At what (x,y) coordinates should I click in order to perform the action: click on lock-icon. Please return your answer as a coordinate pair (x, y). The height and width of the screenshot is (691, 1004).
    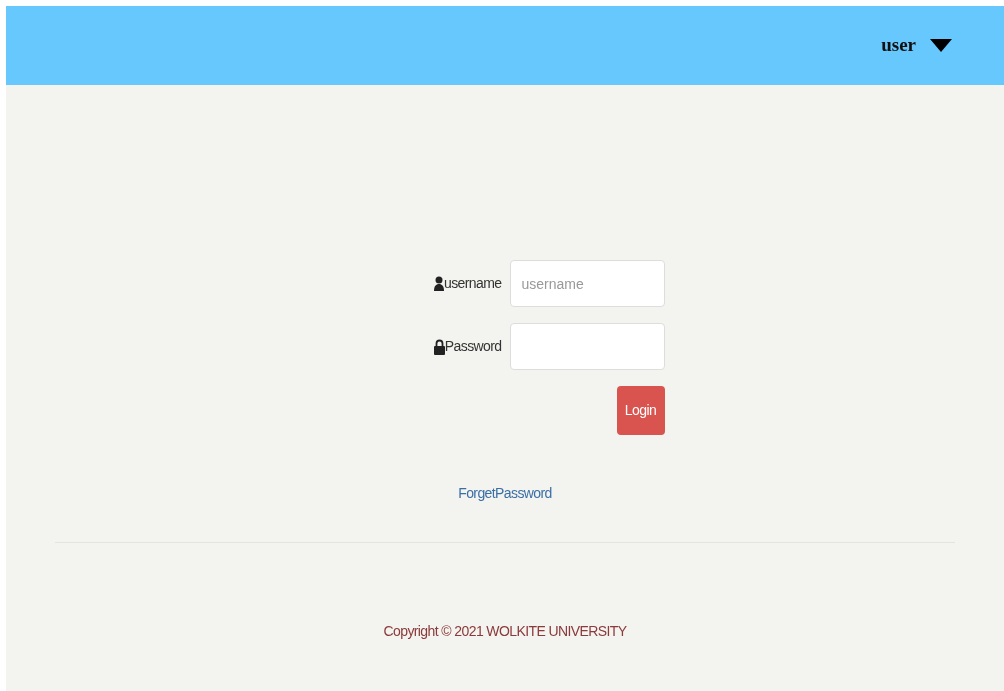
    Looking at the image, I should click on (439, 346).